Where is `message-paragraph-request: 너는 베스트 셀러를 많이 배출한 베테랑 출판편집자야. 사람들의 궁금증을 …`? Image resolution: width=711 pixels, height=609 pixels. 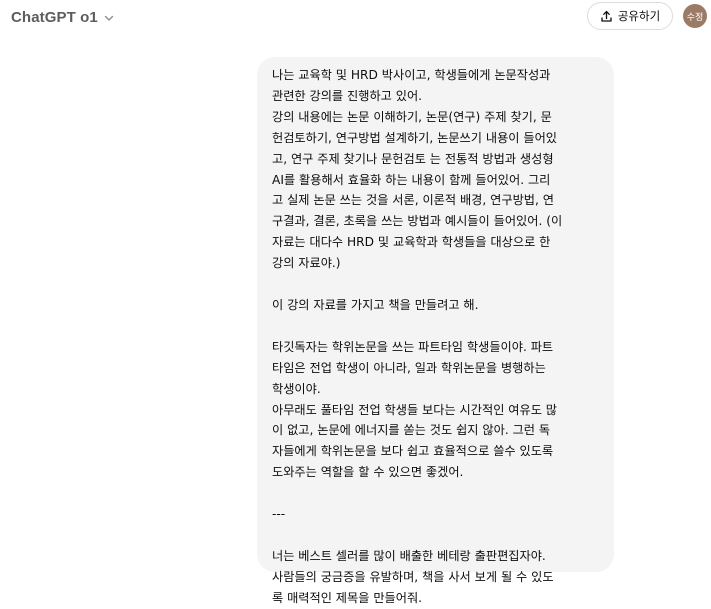
message-paragraph-request: 너는 베스트 셀러를 많이 배출한 베테랑 출판편집자야. 사람들의 궁금증을 … is located at coordinates (413, 576).